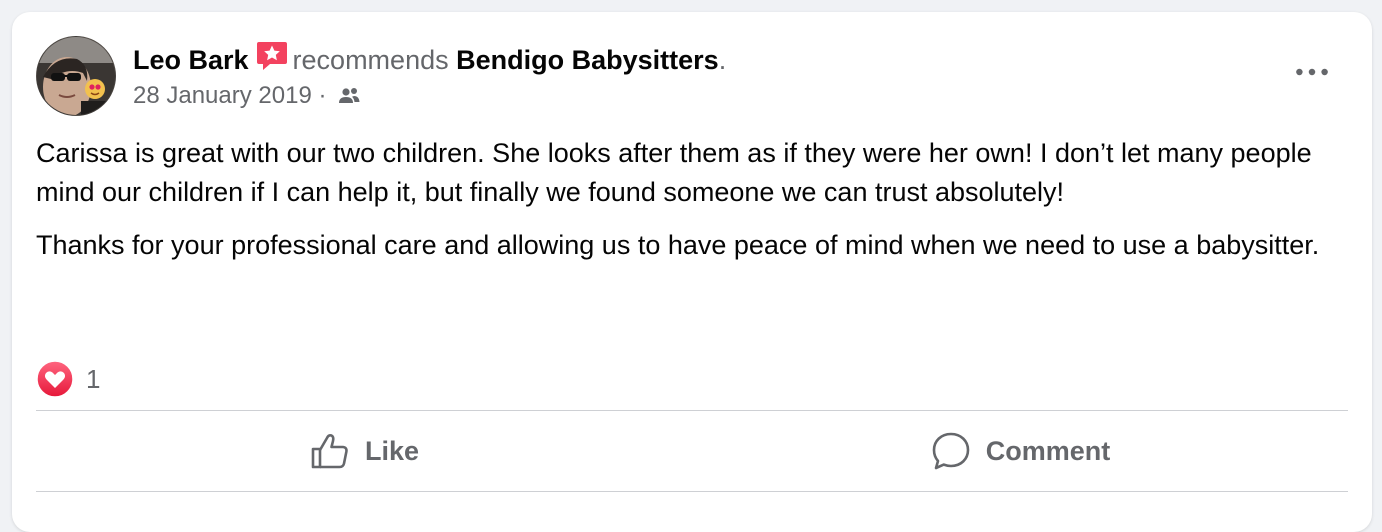  I want to click on more-options-icon, so click(1312, 72).